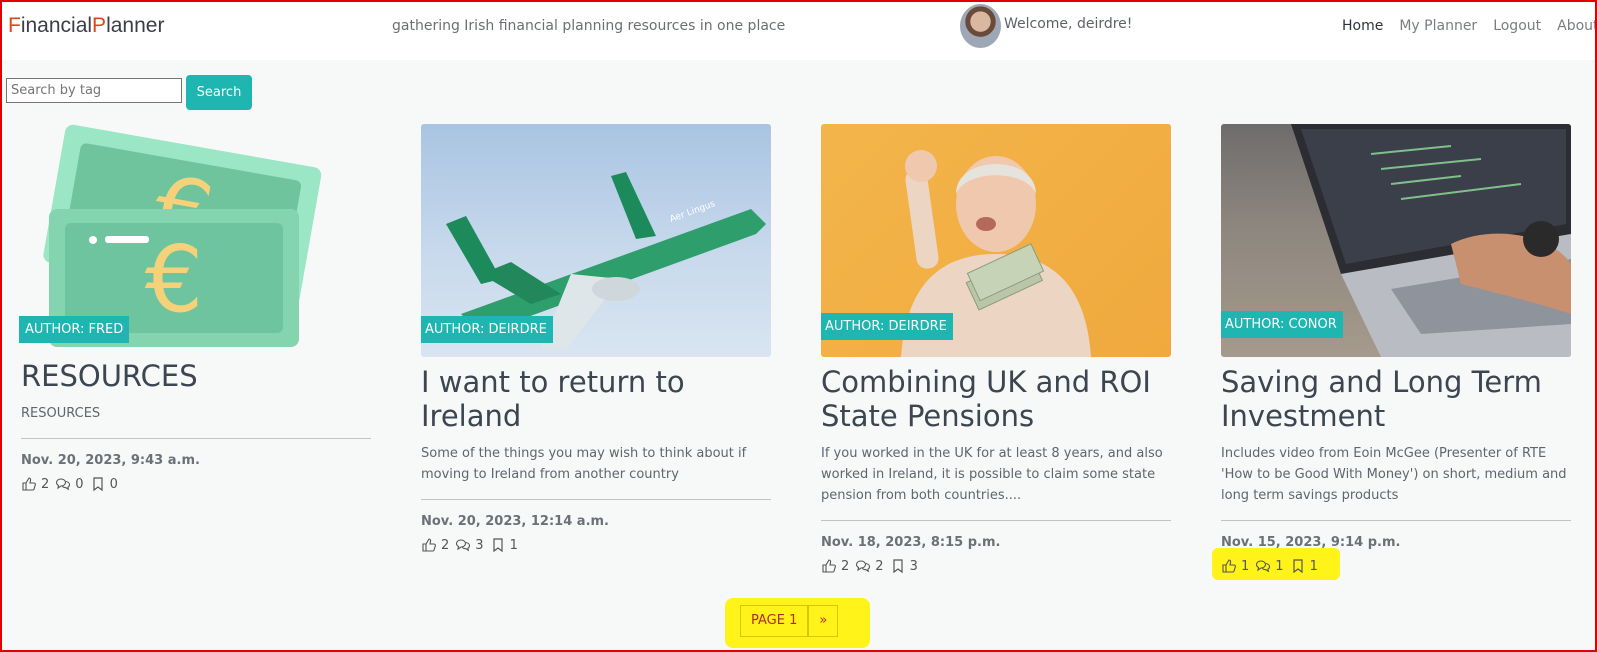  What do you see at coordinates (196, 484) in the screenshot?
I see `post-stats: 2 0 0` at bounding box center [196, 484].